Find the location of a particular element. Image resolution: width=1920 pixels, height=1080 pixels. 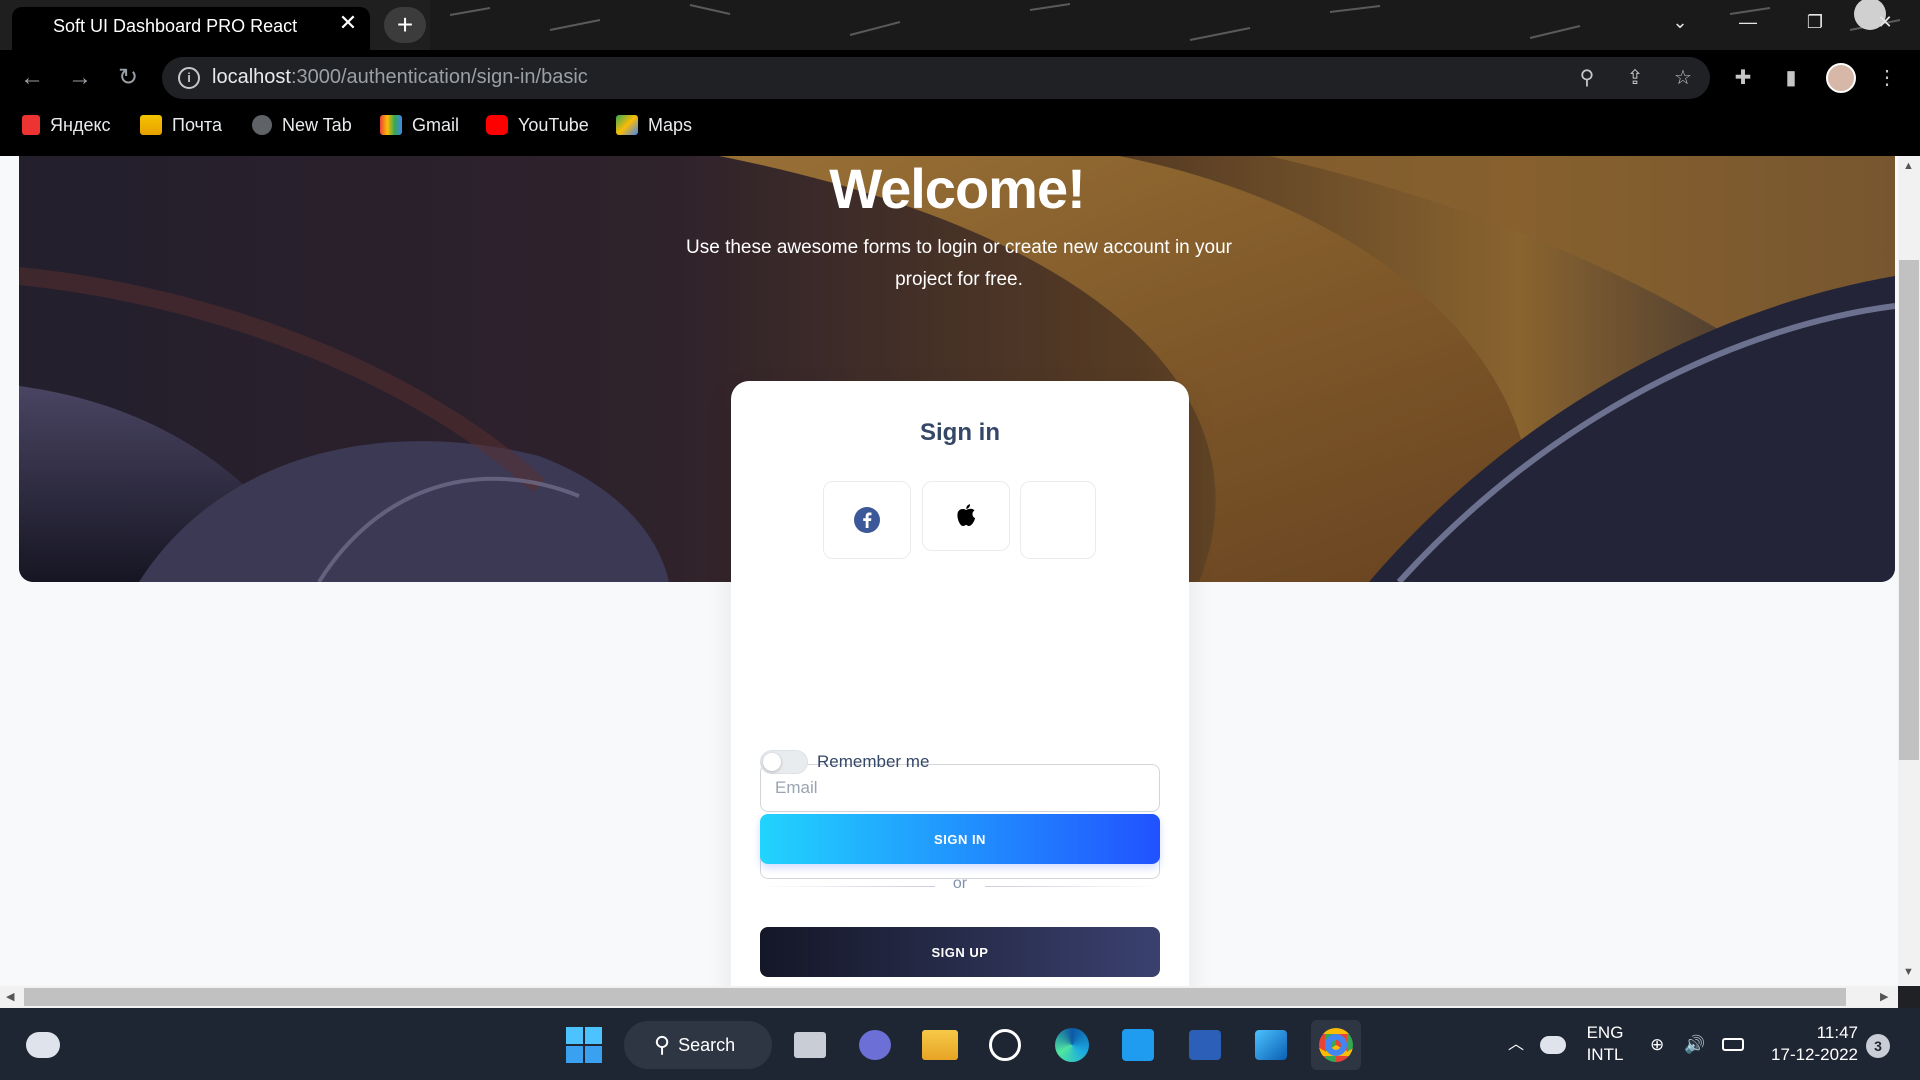

minimize-icon: — is located at coordinates (1748, 22).